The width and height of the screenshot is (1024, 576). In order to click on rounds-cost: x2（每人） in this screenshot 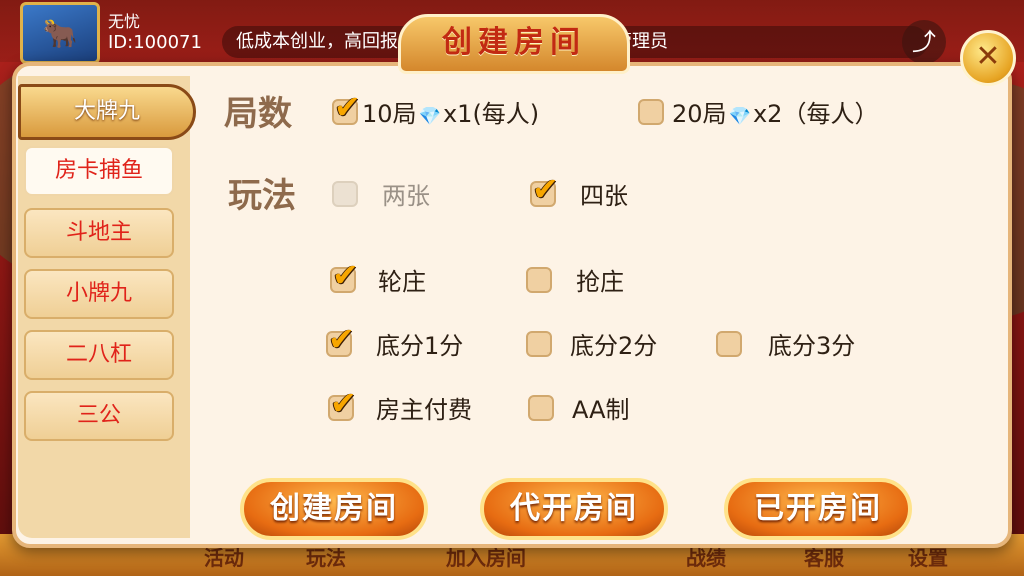, I will do `click(815, 114)`.